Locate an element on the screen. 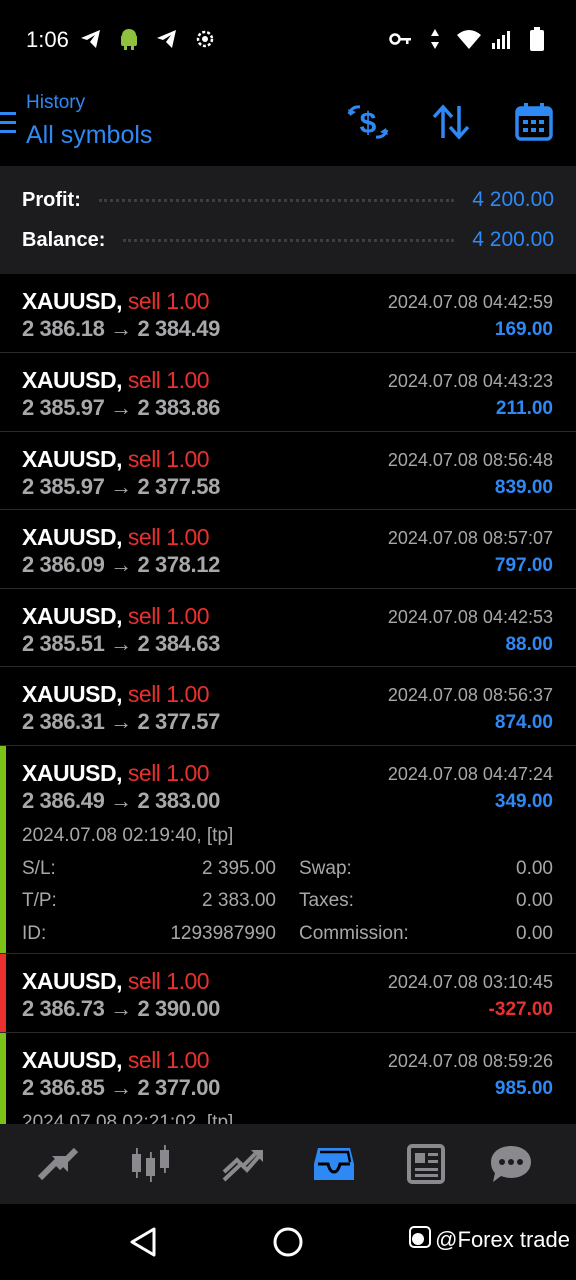  id-value: 1293987990 is located at coordinates (223, 933).